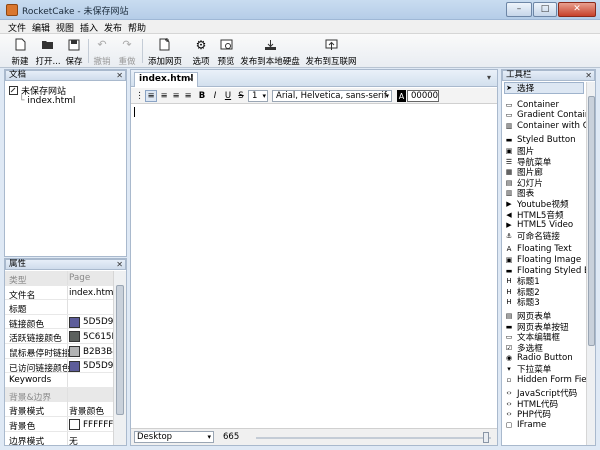 The height and width of the screenshot is (450, 600). What do you see at coordinates (91, 278) in the screenshot?
I see `property-value: Page` at bounding box center [91, 278].